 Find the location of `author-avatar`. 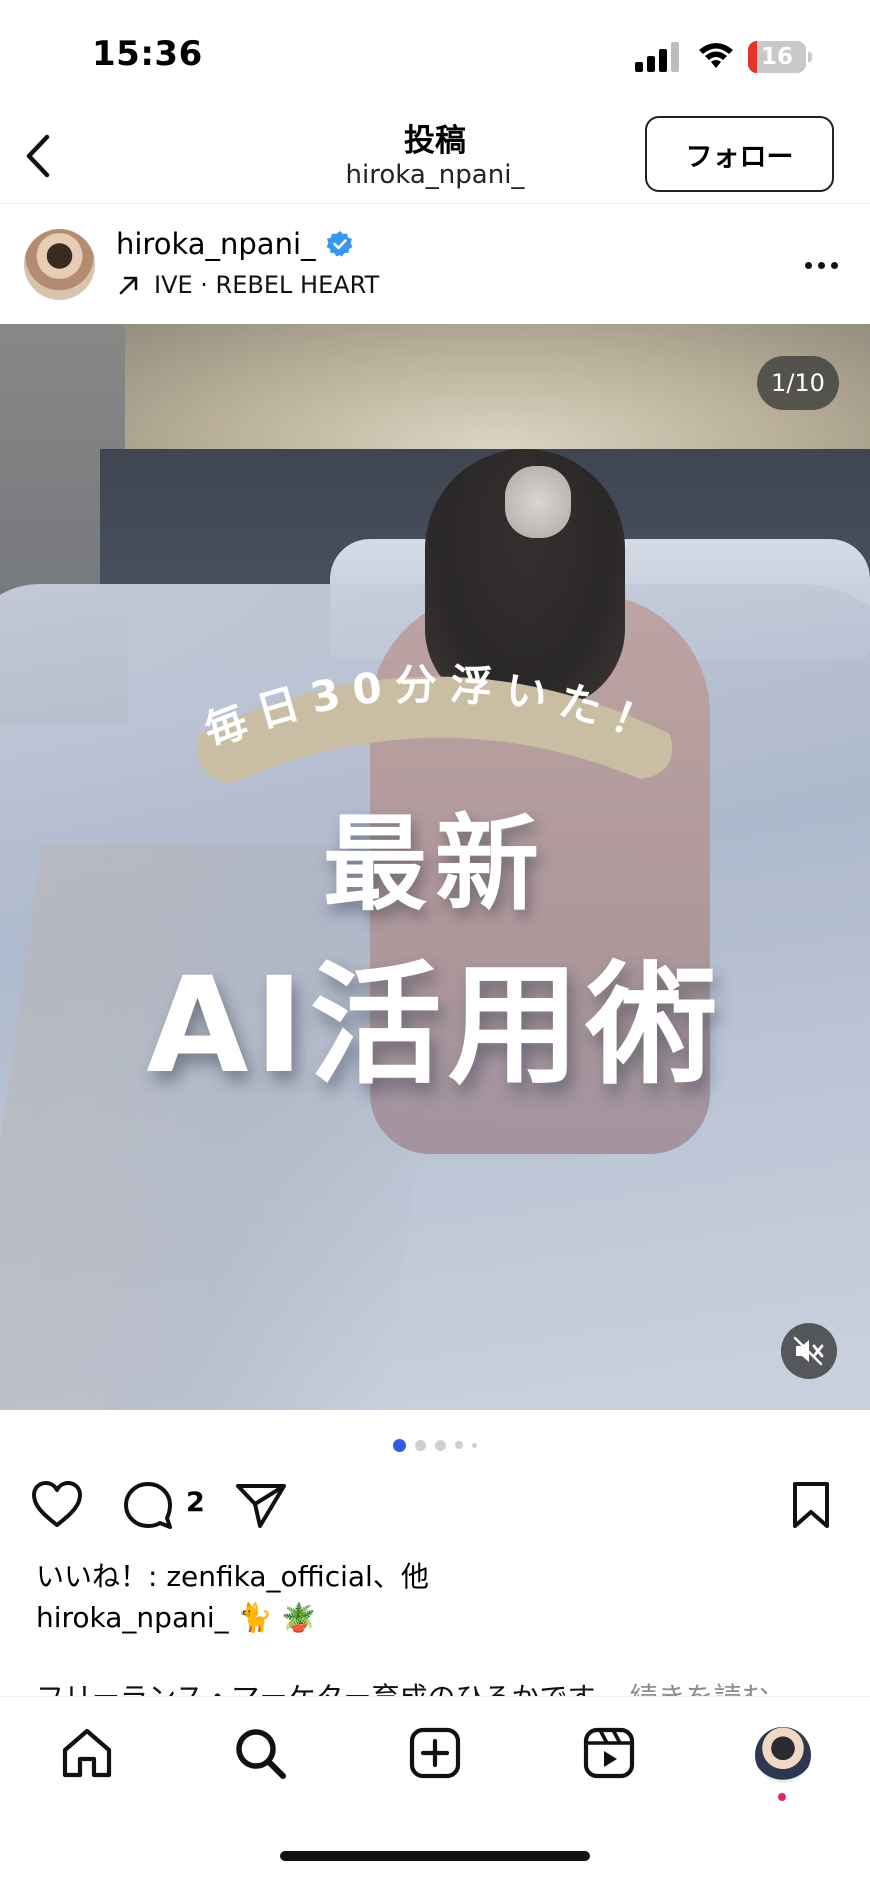

author-avatar is located at coordinates (59, 264).